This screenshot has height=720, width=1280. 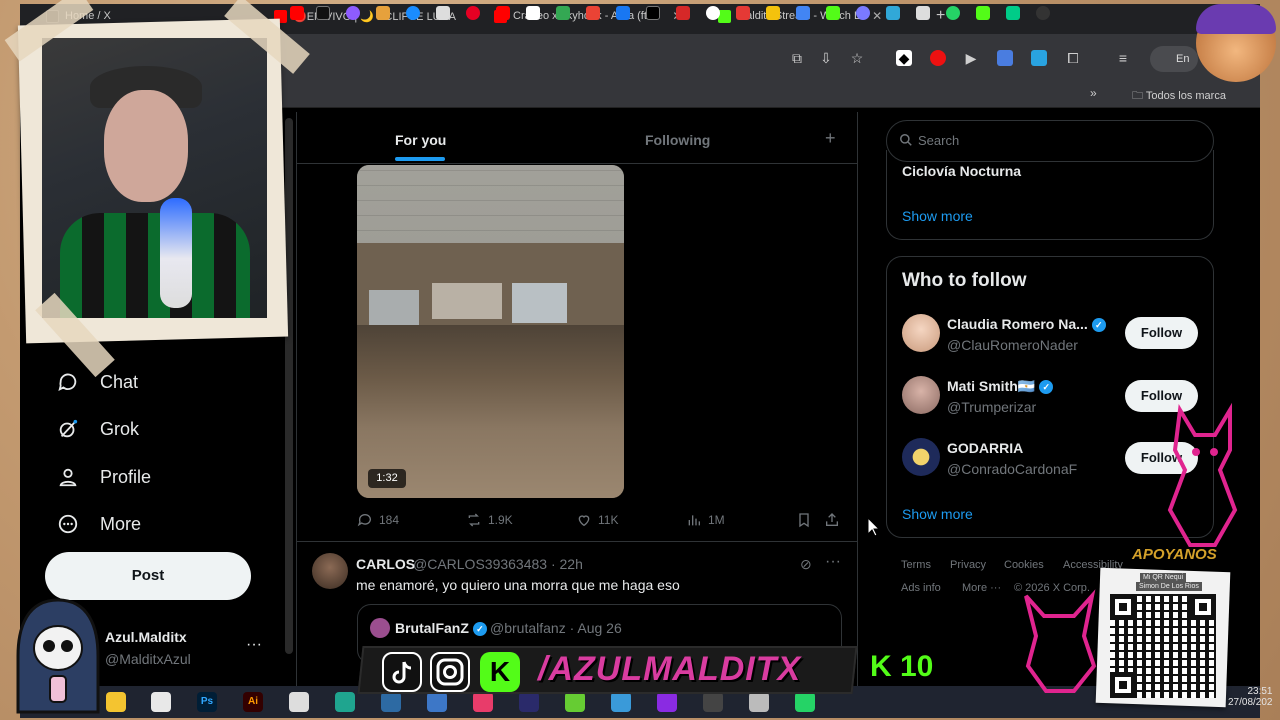 What do you see at coordinates (653, 13) in the screenshot?
I see `facebook-icon` at bounding box center [653, 13].